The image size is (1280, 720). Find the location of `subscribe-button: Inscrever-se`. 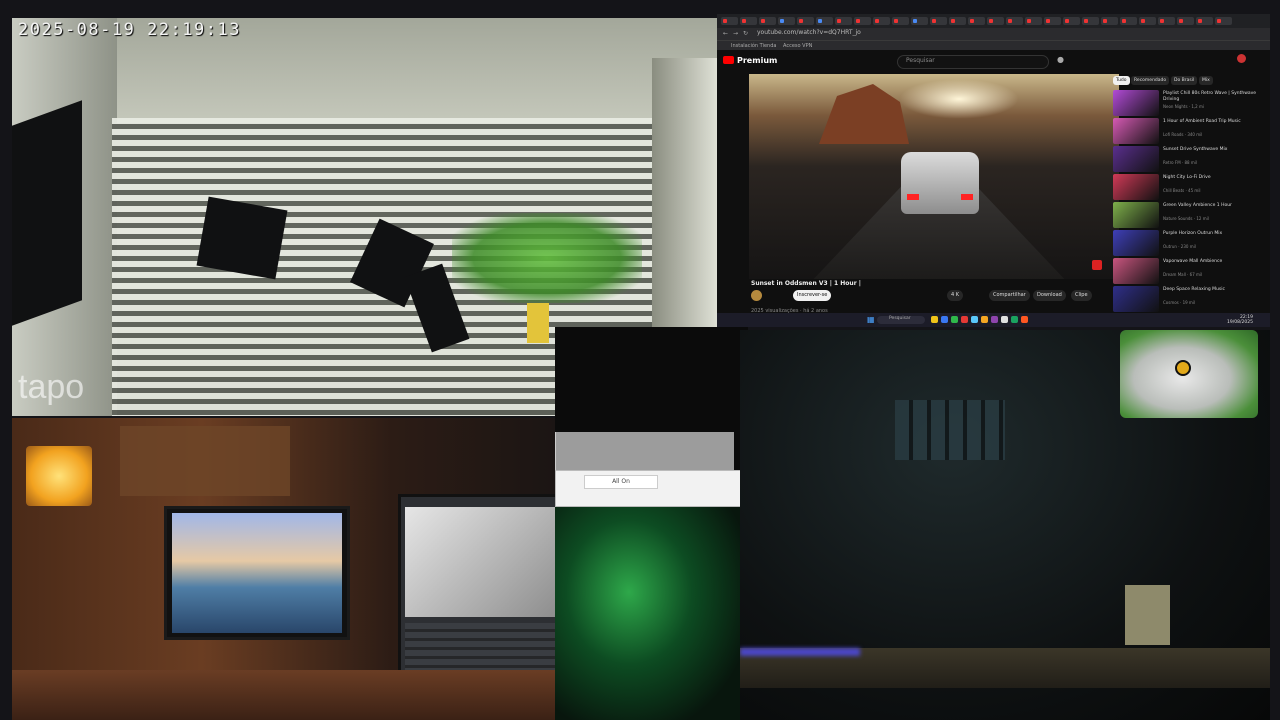

subscribe-button: Inscrever-se is located at coordinates (812, 295).